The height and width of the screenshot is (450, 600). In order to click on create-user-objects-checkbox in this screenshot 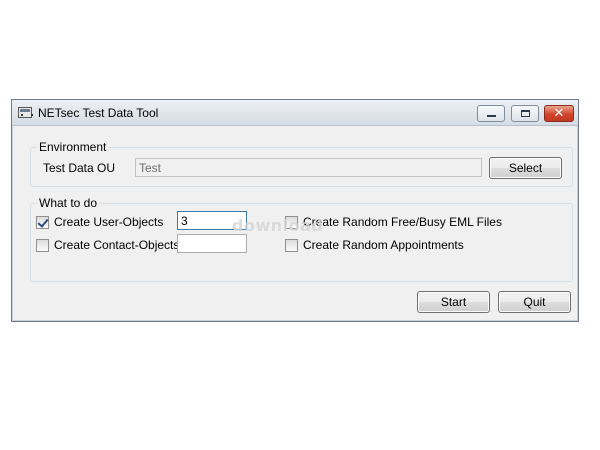, I will do `click(42, 222)`.